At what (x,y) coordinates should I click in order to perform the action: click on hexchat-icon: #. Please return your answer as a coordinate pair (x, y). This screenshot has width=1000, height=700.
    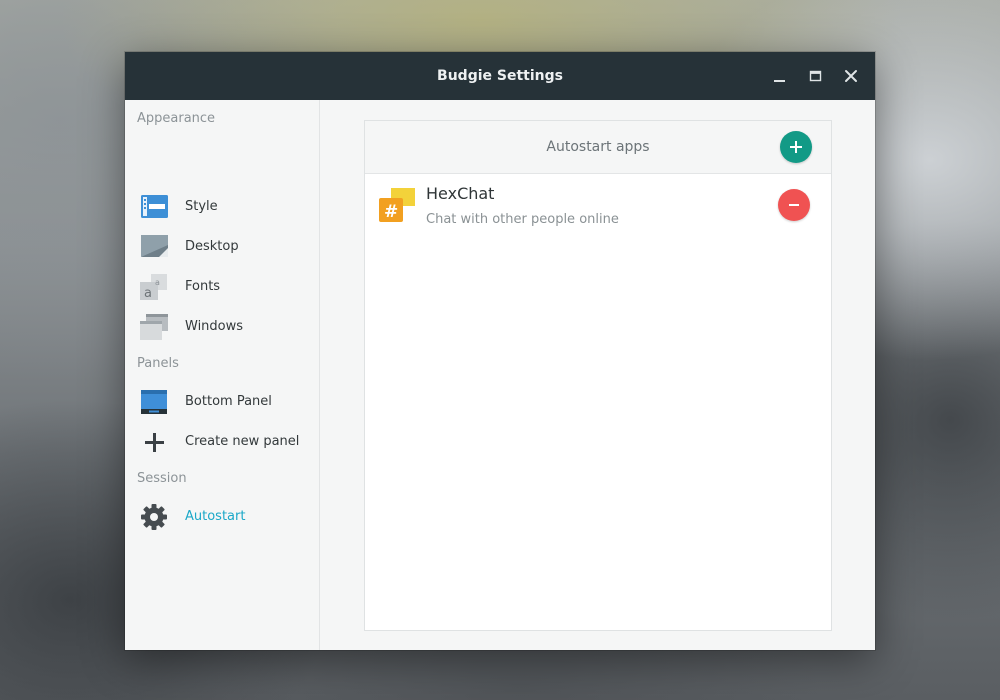
    Looking at the image, I should click on (397, 206).